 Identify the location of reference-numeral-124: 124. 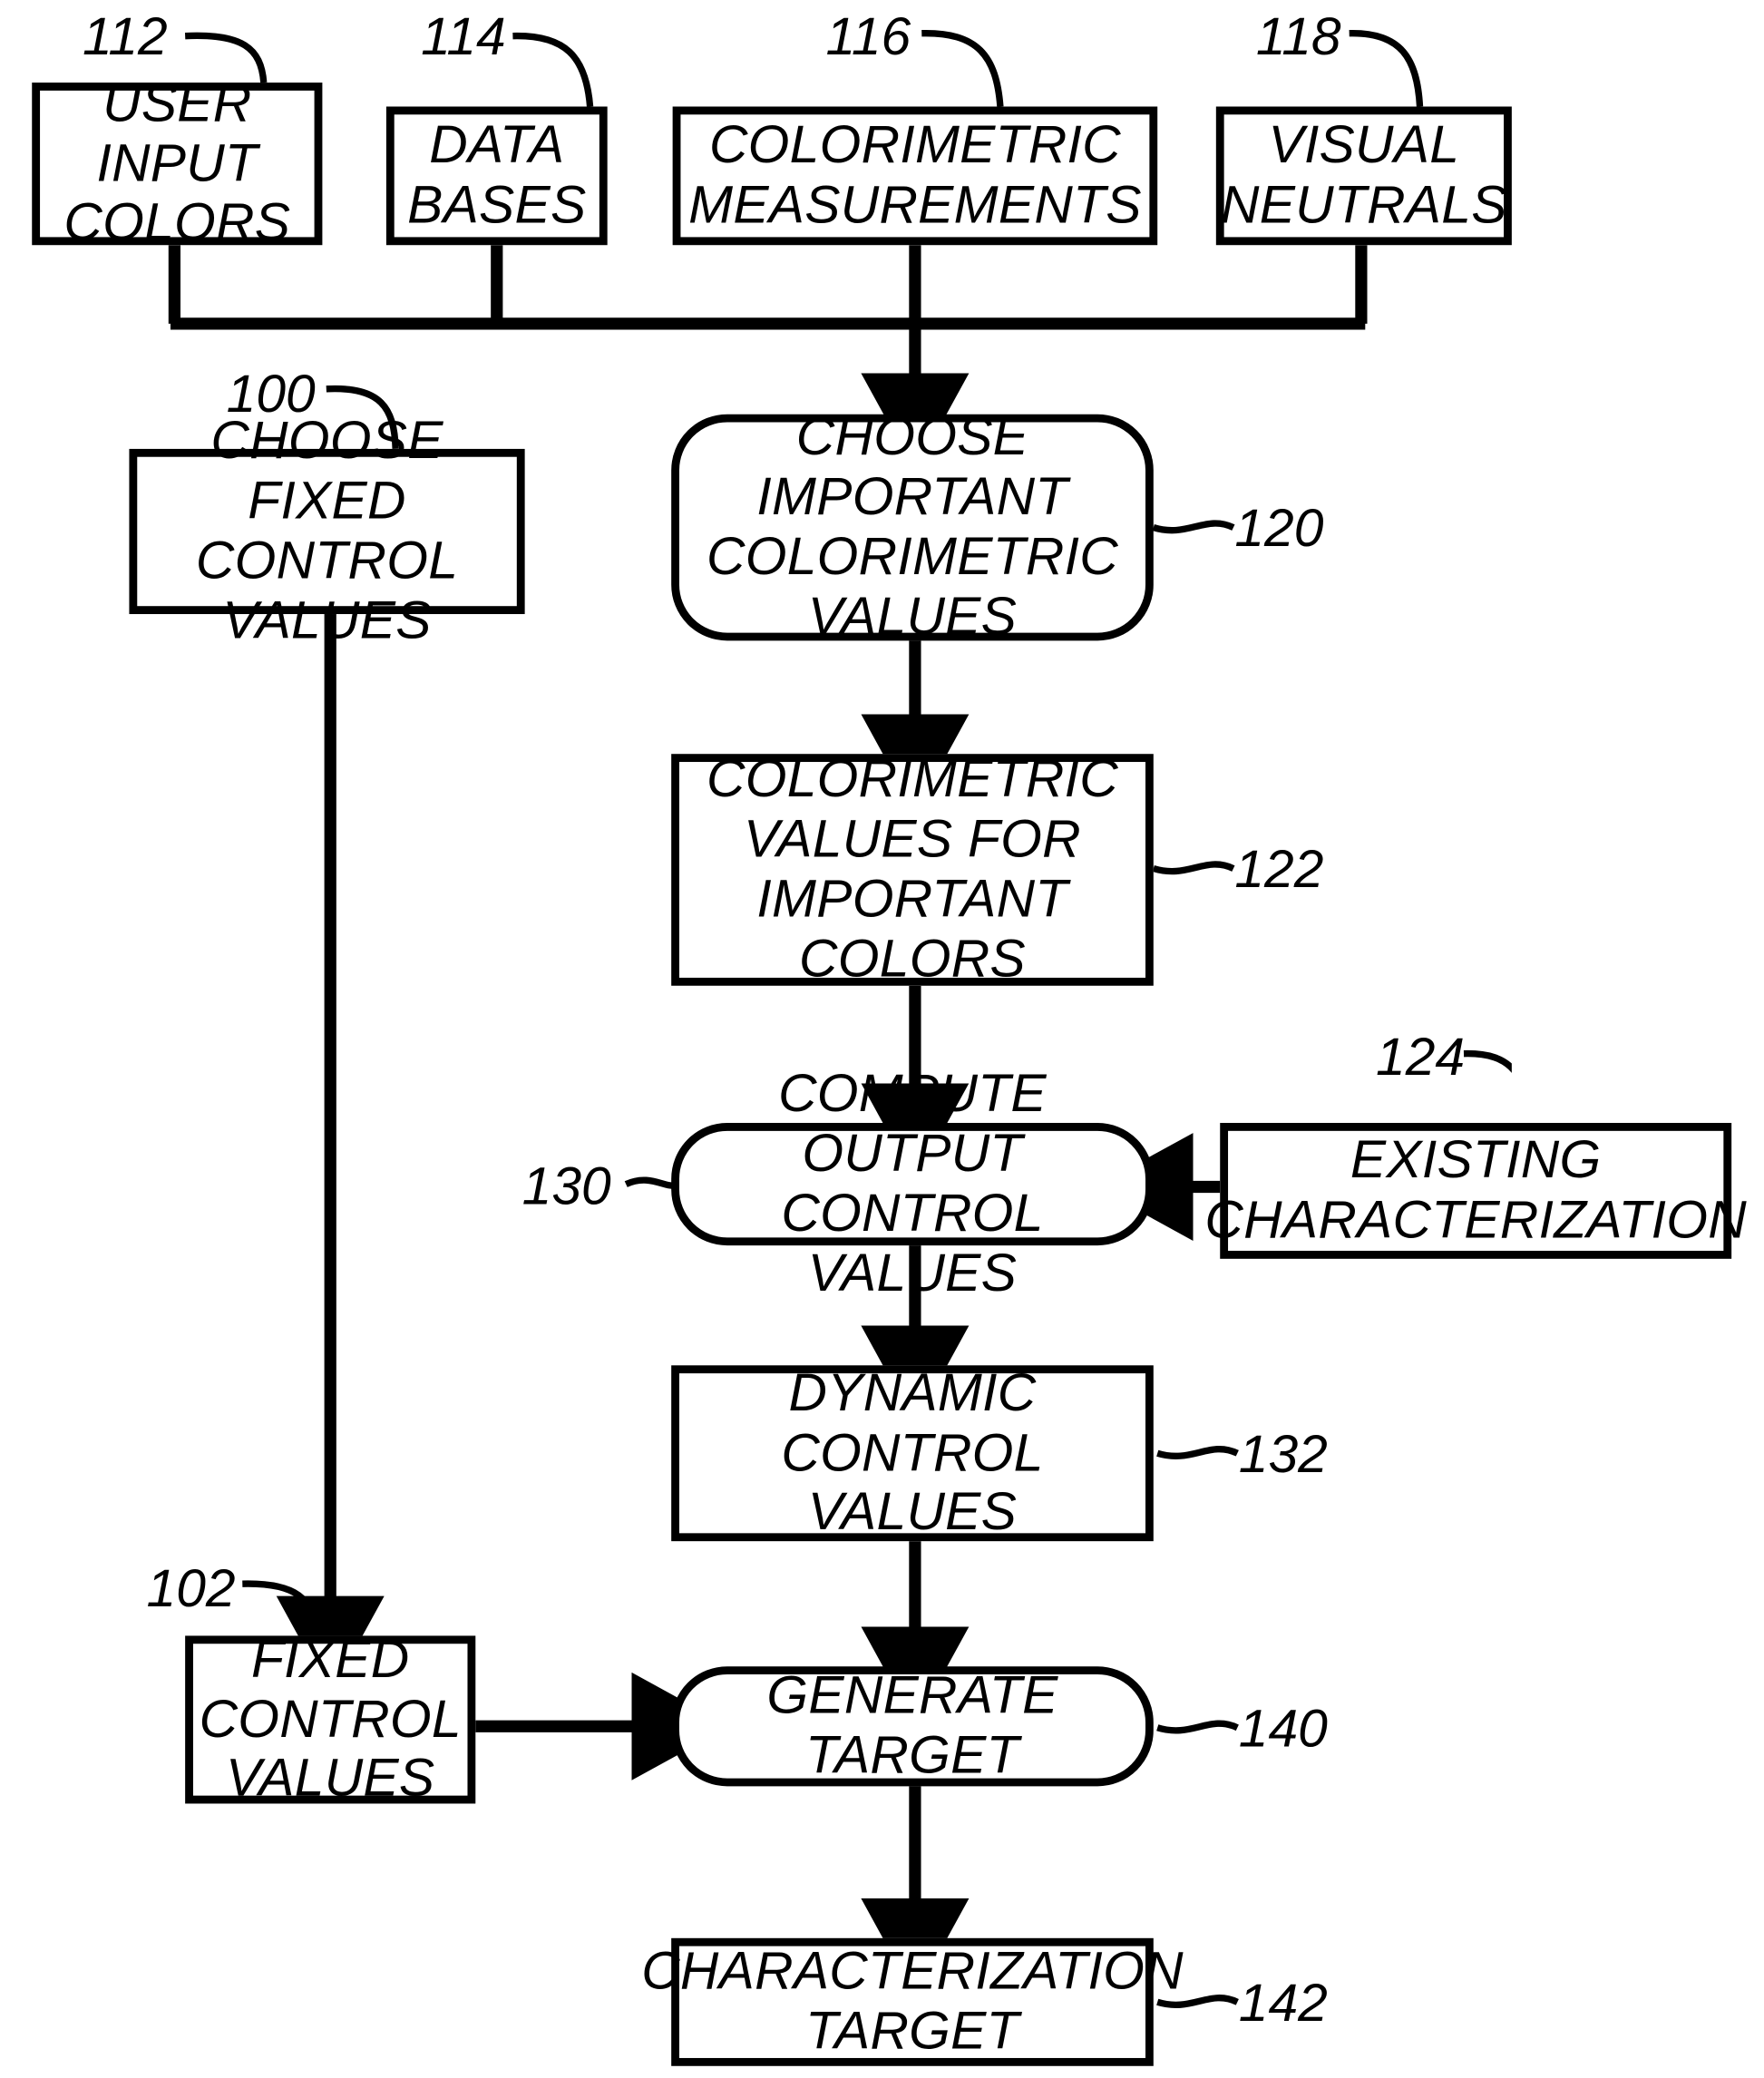
(1421, 1058).